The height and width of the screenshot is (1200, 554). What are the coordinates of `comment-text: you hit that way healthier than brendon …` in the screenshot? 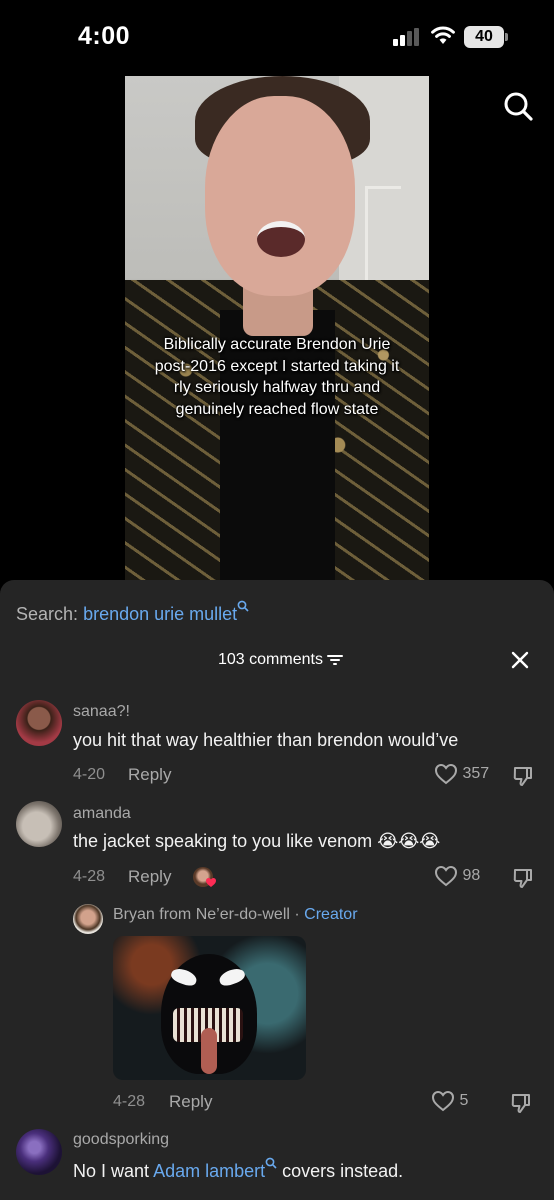 It's located at (266, 740).